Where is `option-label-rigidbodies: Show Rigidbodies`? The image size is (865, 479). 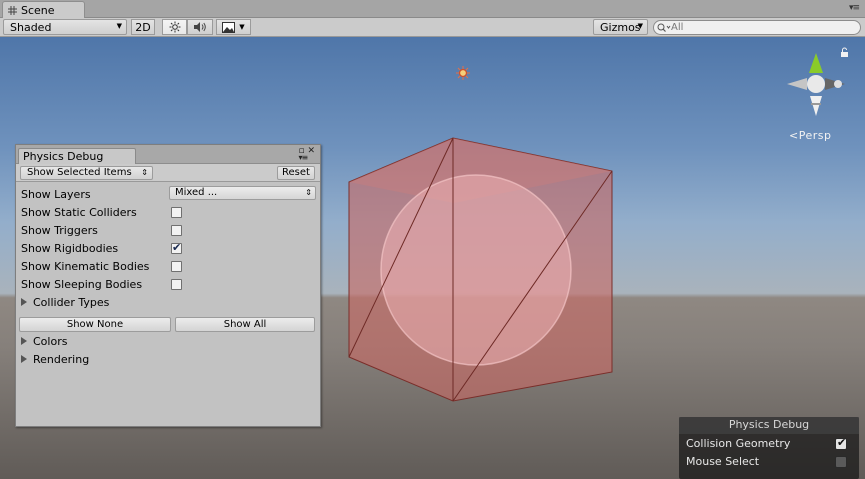
option-label-rigidbodies: Show Rigidbodies is located at coordinates (70, 248).